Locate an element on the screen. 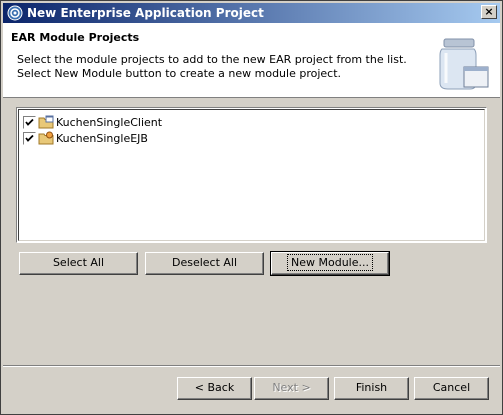  next-label: Next > is located at coordinates (291, 387).